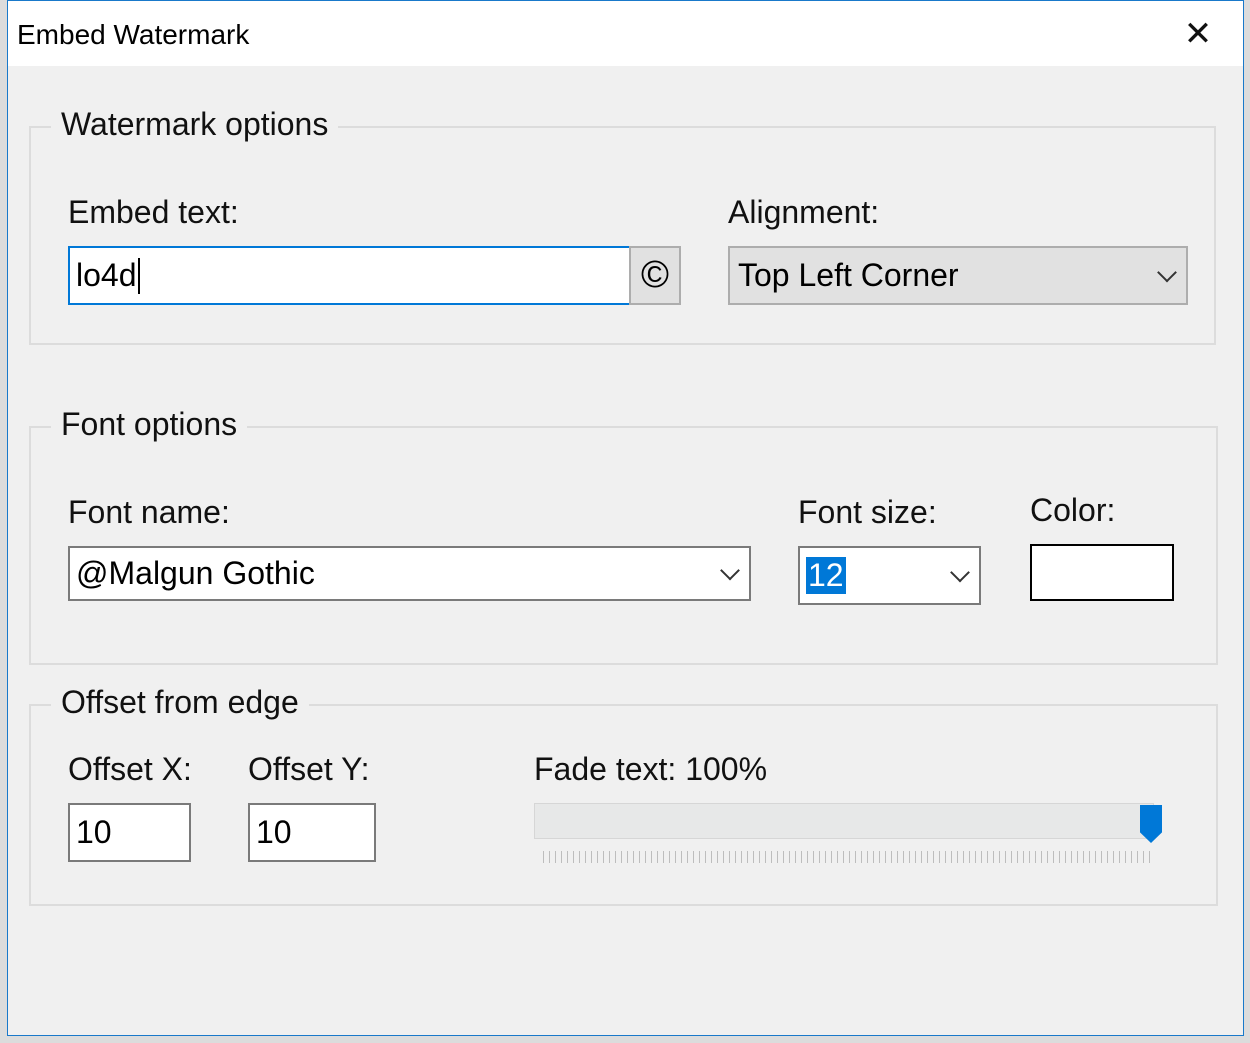 The height and width of the screenshot is (1043, 1250). I want to click on font-name-dropdown: @Malgun Gothic, so click(409, 573).